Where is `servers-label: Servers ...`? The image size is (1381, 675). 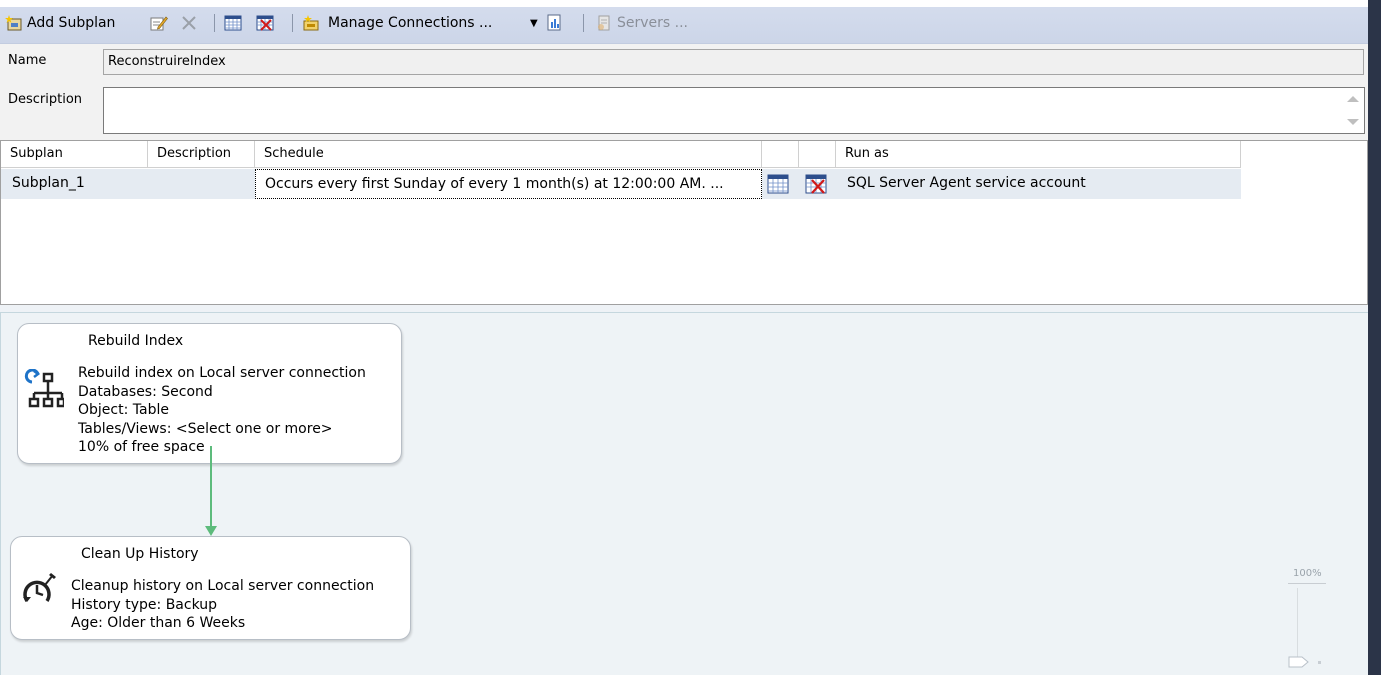 servers-label: Servers ... is located at coordinates (653, 23).